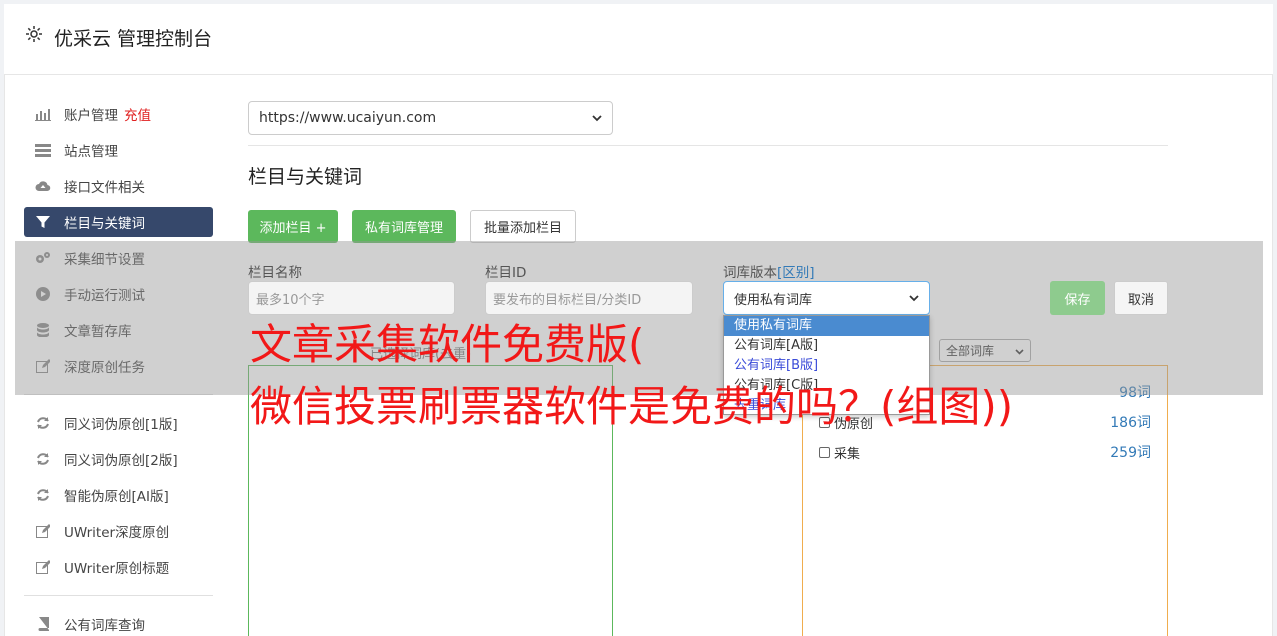 This screenshot has height=636, width=1277. I want to click on sidebar-item-label: 智能伪原创[AI版], so click(116, 497).